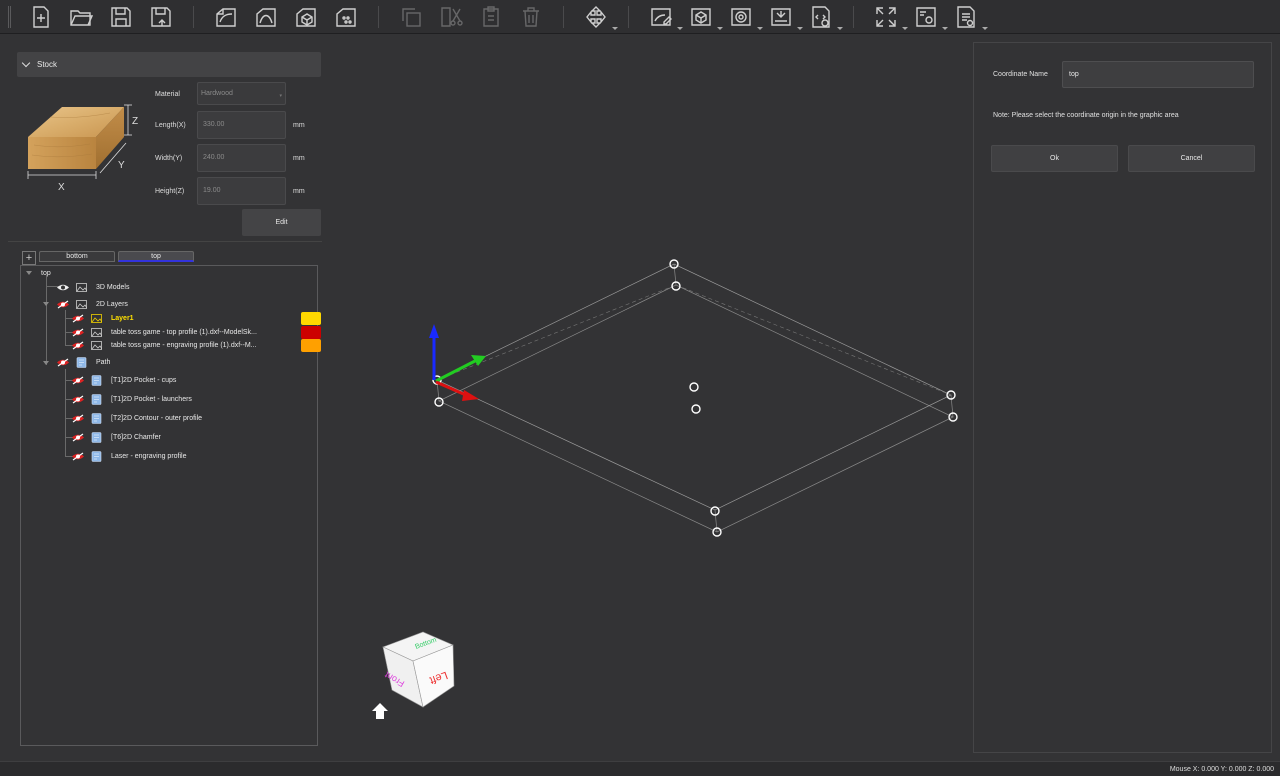 This screenshot has width=1280, height=776. What do you see at coordinates (531, 17) in the screenshot?
I see `delete-button` at bounding box center [531, 17].